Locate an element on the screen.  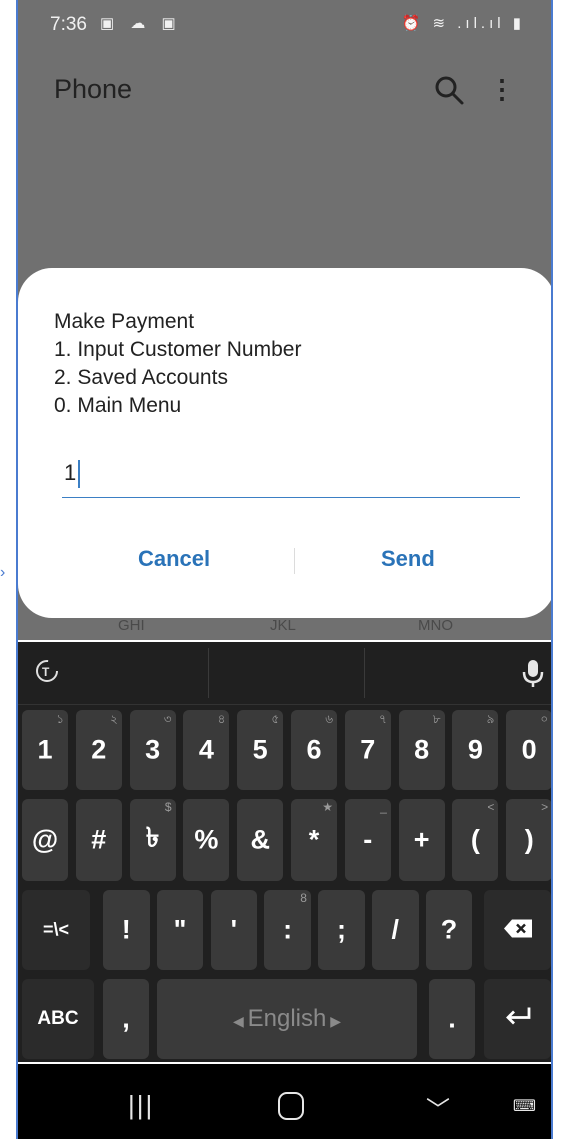
period-key: . is located at coordinates (452, 1019).